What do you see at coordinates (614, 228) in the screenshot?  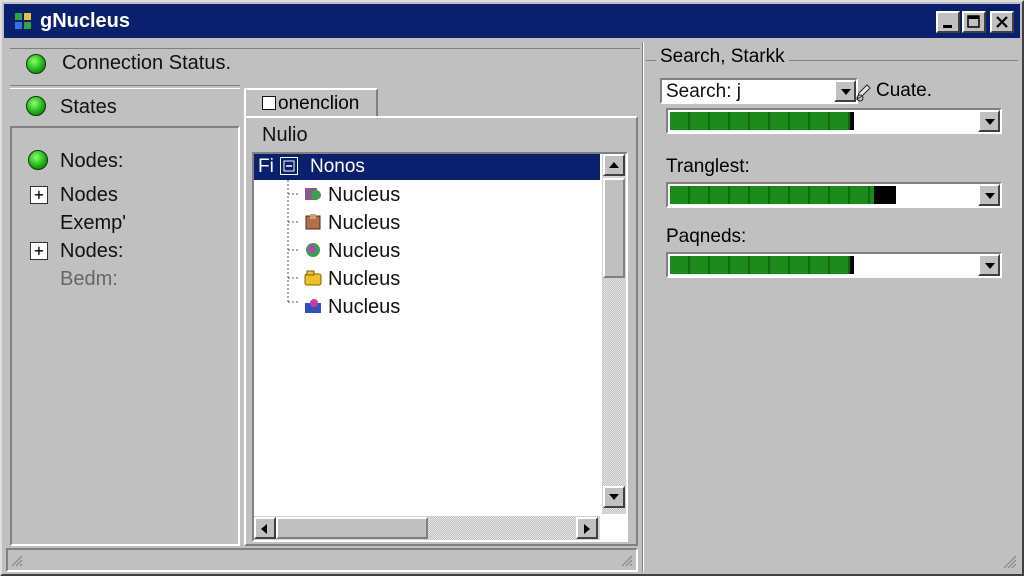 I see `vertical-scroll-thumb` at bounding box center [614, 228].